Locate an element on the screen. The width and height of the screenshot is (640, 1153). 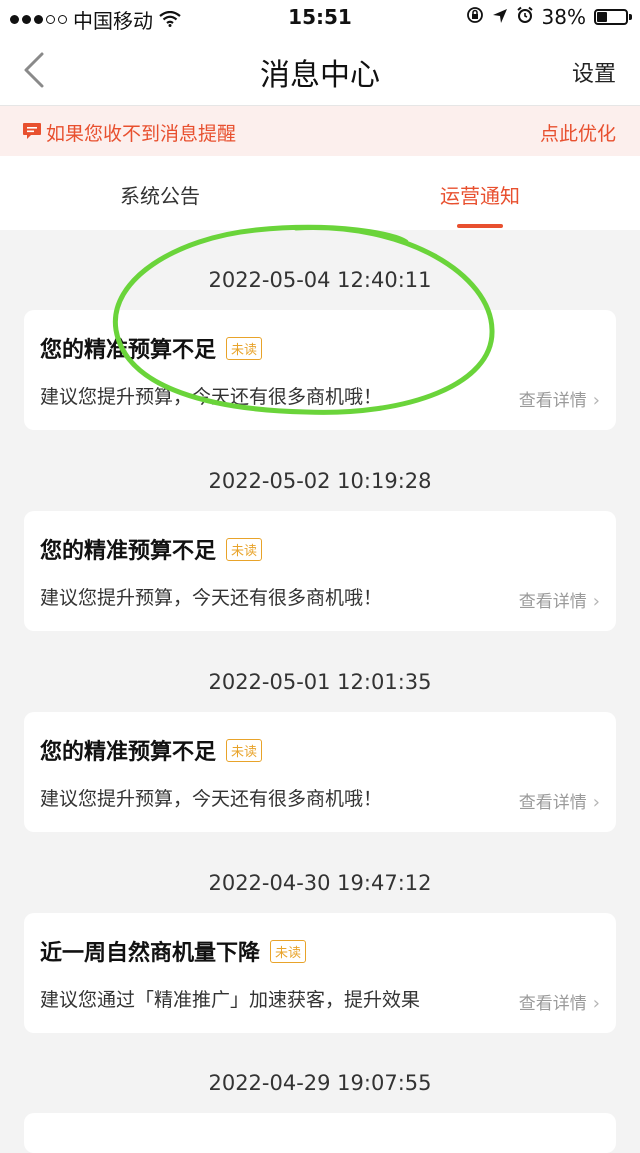
location-arrow-icon is located at coordinates (500, 17).